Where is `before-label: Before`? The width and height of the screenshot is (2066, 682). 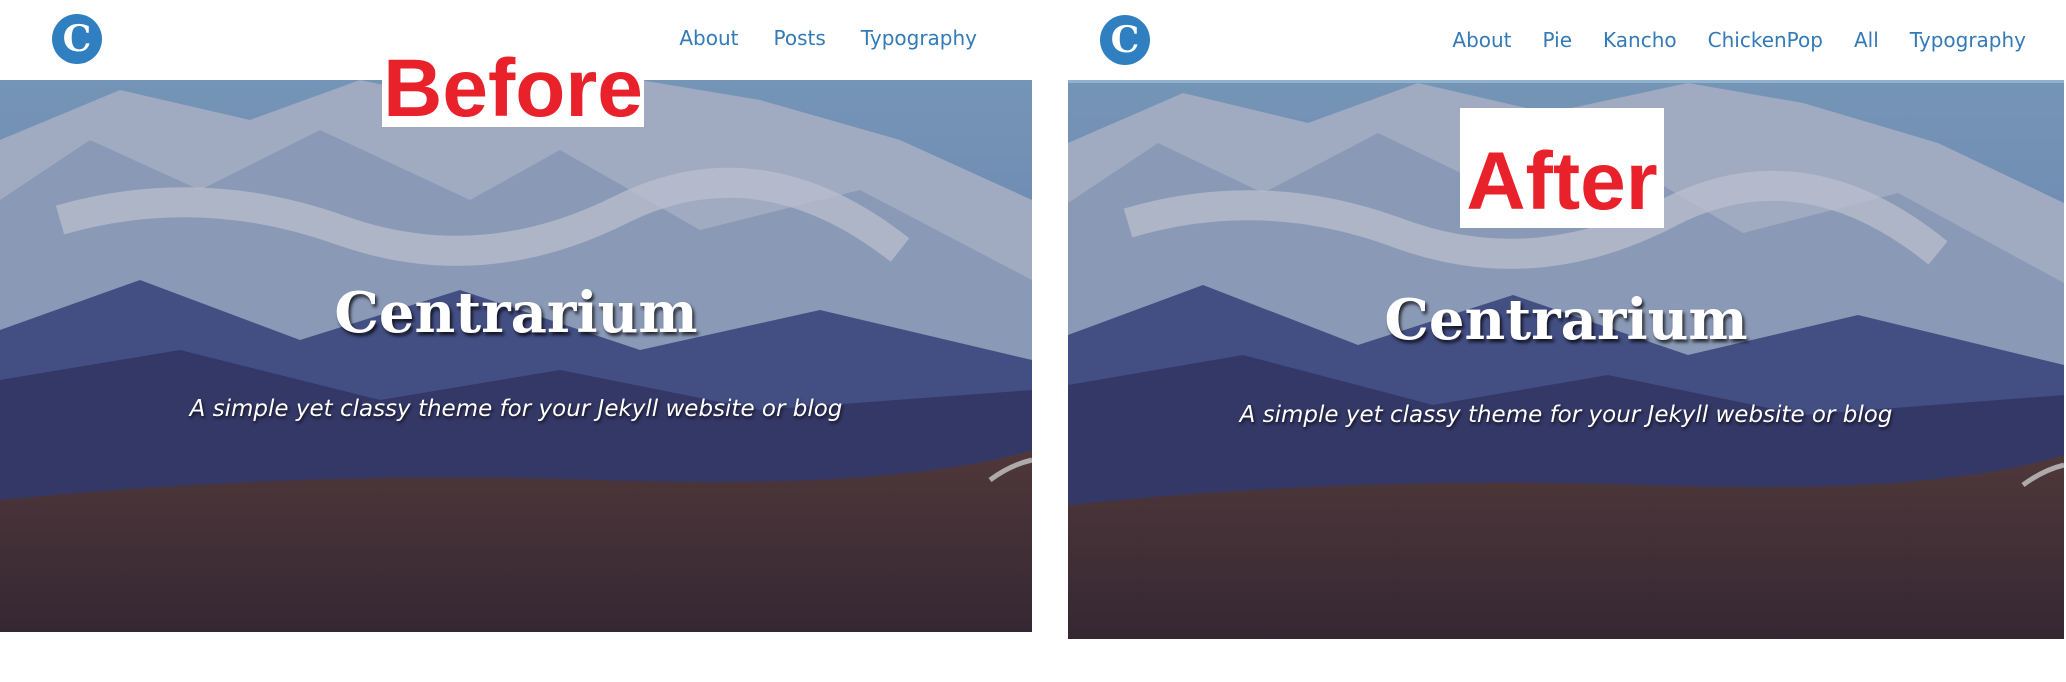 before-label: Before is located at coordinates (513, 88).